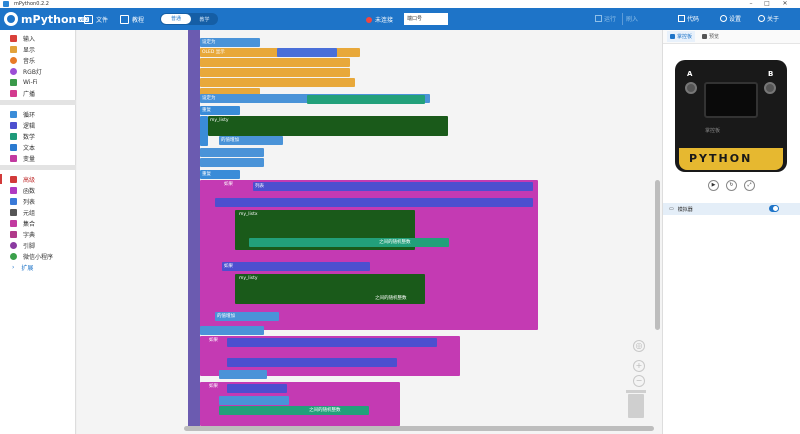 This screenshot has height=434, width=800. What do you see at coordinates (38, 158) in the screenshot?
I see `category-variable: 变量` at bounding box center [38, 158].